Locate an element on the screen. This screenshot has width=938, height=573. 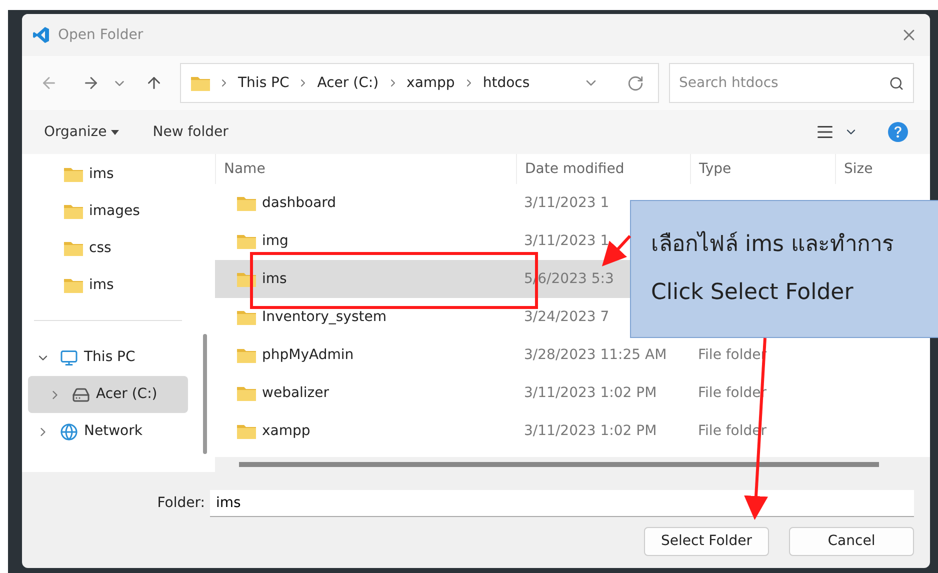
breadcrumb-item: xampp is located at coordinates (430, 83).